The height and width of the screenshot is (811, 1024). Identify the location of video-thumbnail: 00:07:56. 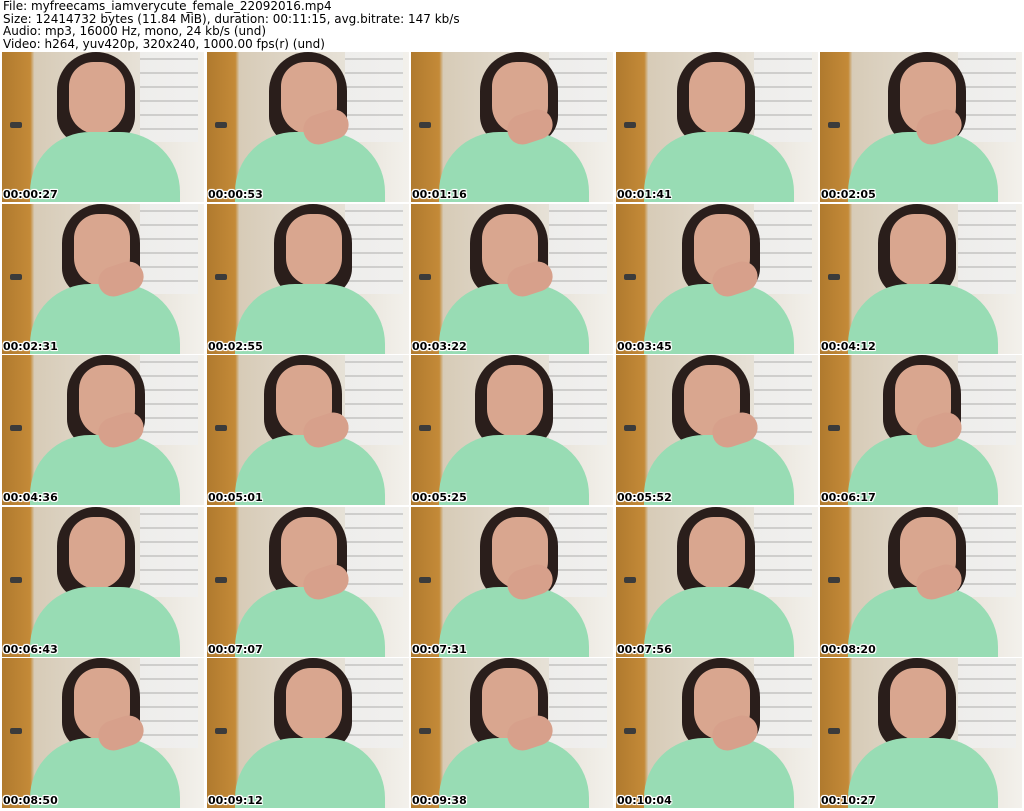
(717, 582).